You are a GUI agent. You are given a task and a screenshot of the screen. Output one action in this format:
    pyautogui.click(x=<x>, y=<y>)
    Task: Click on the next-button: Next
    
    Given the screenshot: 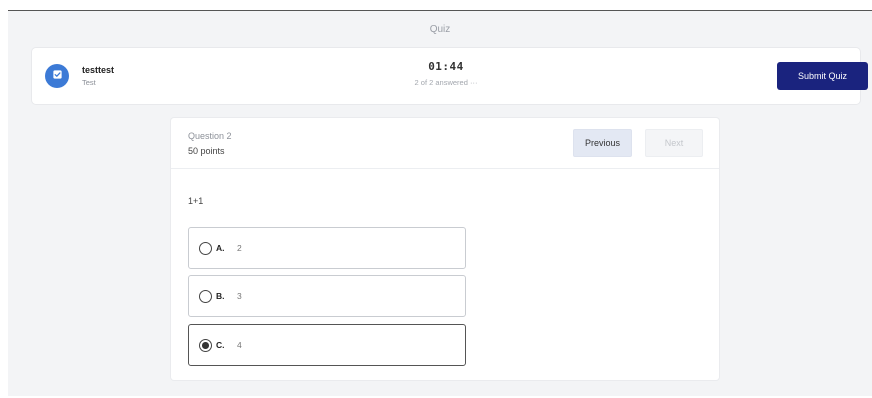 What is the action you would take?
    pyautogui.click(x=674, y=143)
    